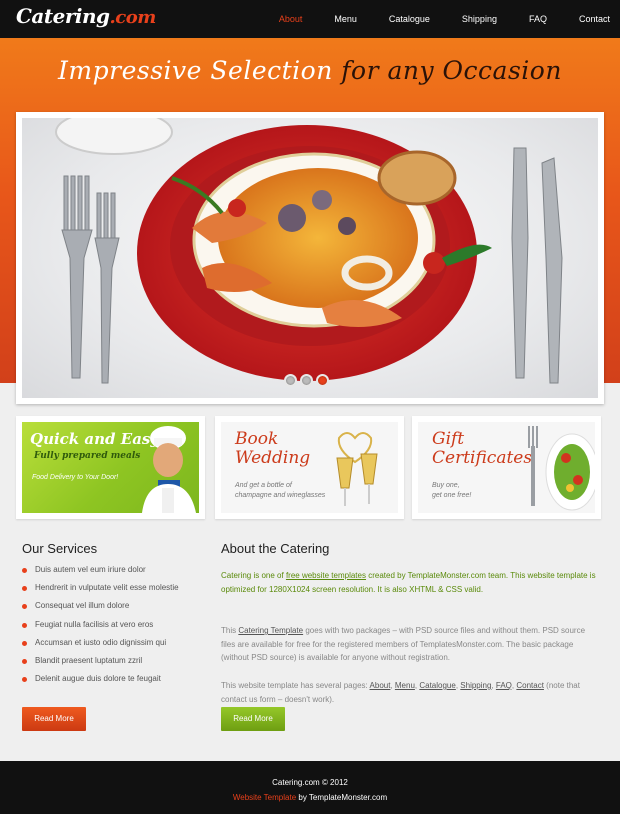 This screenshot has height=814, width=620. I want to click on promo-gift-certificates: Gift Certificates Buy one, get one free!, so click(506, 467).